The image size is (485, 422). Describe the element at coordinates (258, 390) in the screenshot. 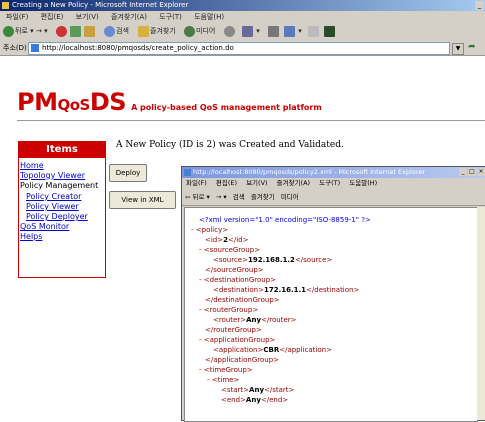

I see `xml-line: <start>Any</start>` at that location.